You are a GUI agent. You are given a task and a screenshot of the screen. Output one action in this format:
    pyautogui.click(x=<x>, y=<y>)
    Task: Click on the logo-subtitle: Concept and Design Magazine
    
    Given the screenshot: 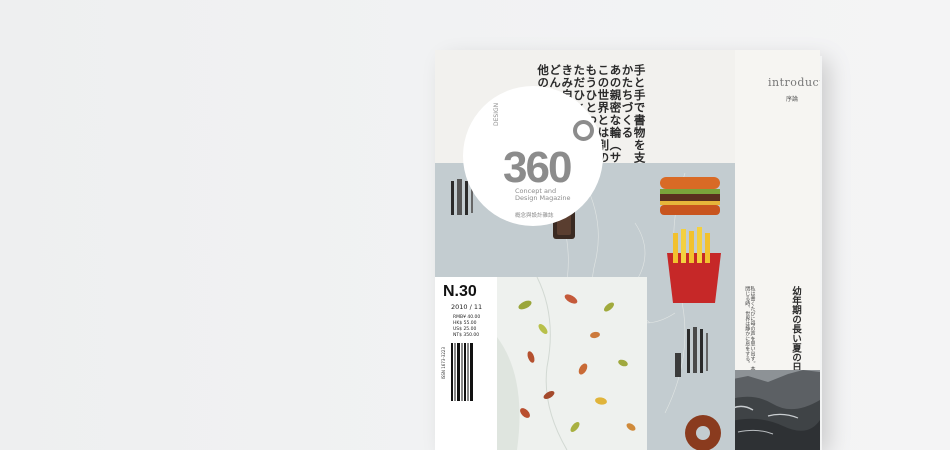 What is the action you would take?
    pyautogui.click(x=560, y=195)
    